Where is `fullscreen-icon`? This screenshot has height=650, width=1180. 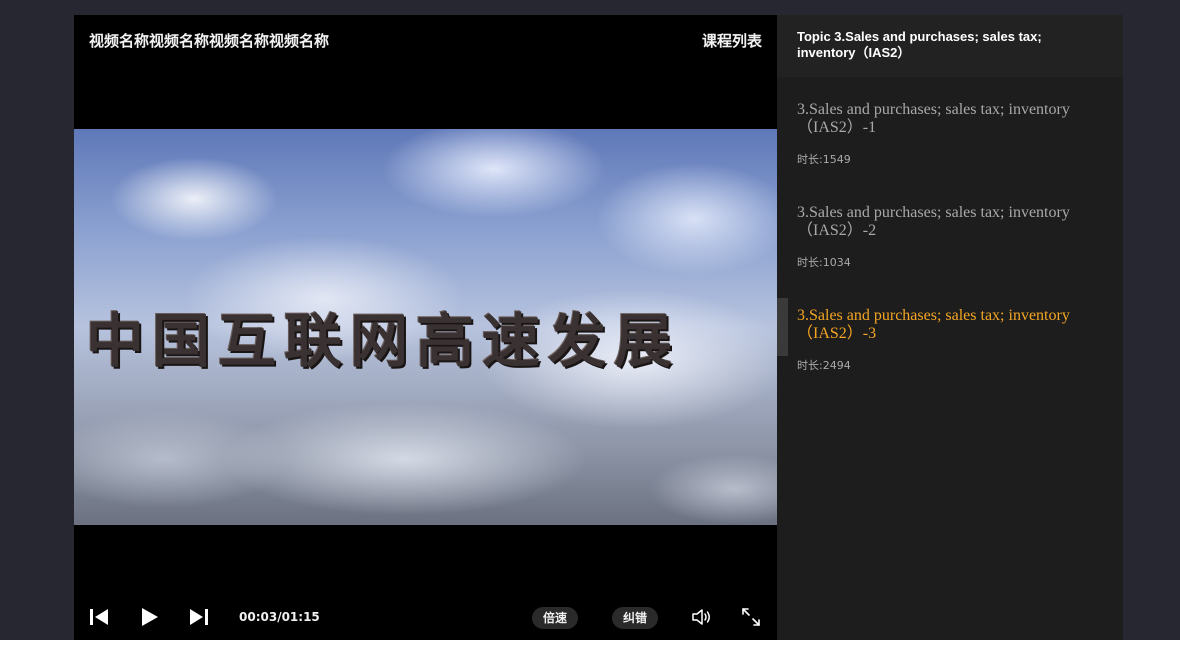 fullscreen-icon is located at coordinates (751, 617).